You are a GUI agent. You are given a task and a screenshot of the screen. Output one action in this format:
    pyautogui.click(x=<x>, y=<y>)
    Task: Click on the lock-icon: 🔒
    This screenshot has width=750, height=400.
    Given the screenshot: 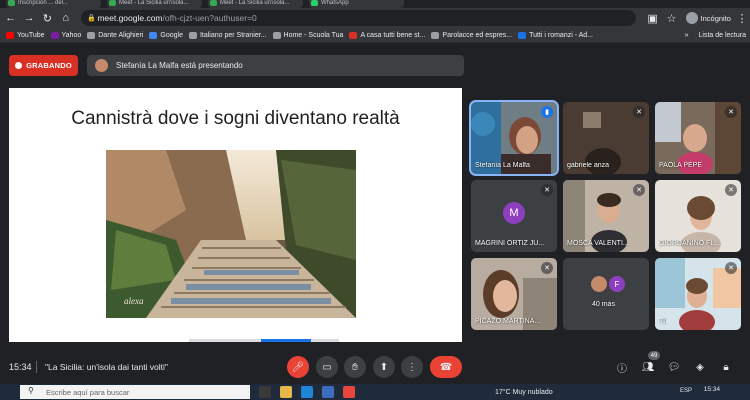 What is the action you would take?
    pyautogui.click(x=92, y=18)
    